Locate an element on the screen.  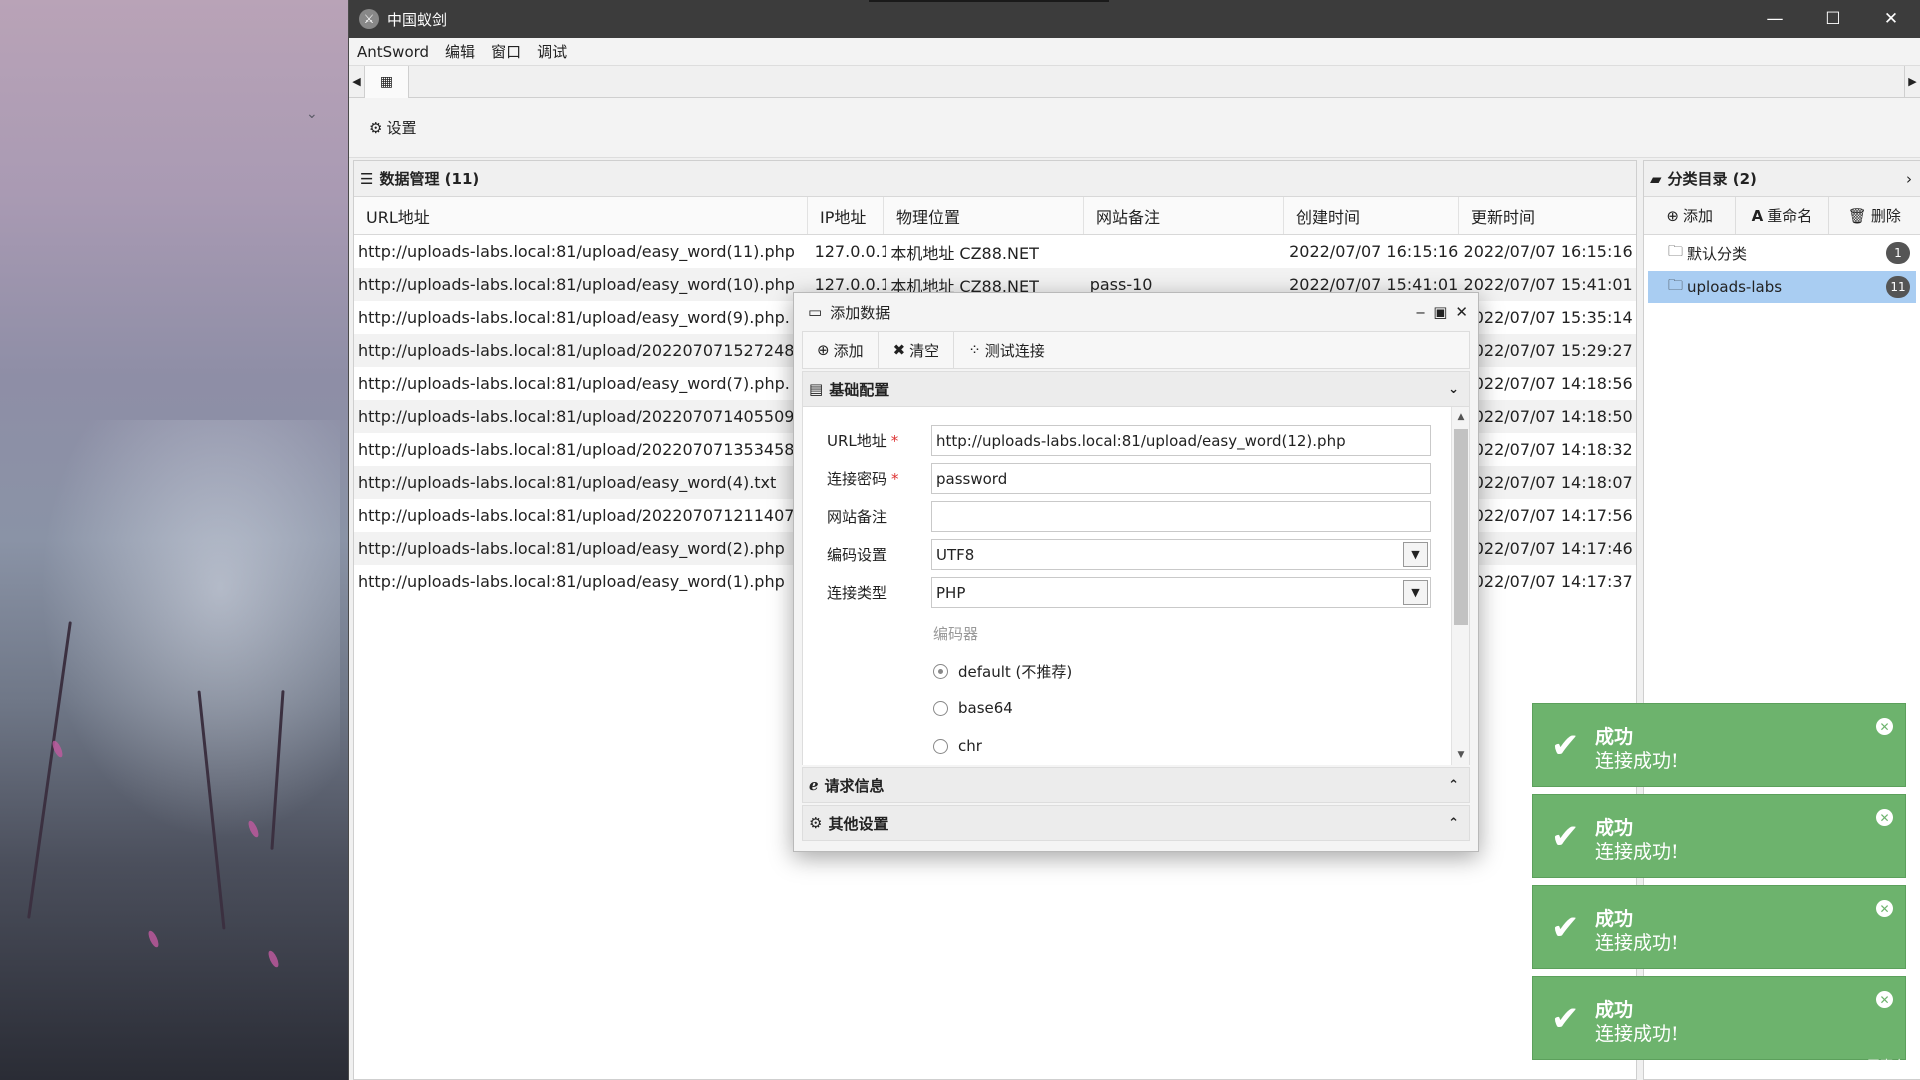
scrollbar-thumb is located at coordinates (1461, 527).